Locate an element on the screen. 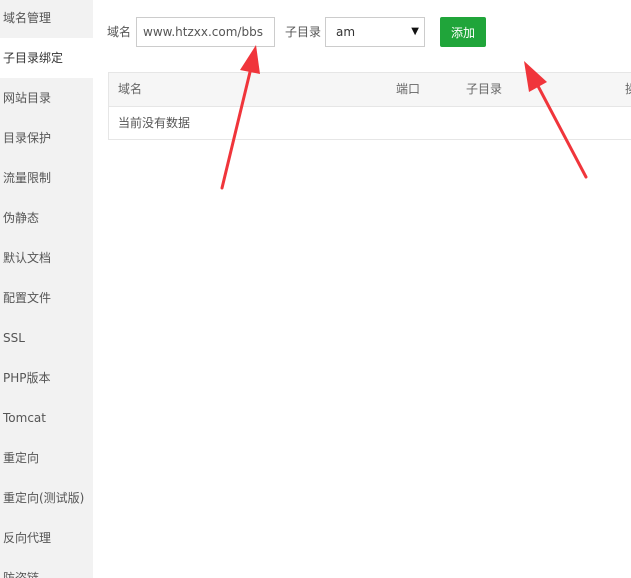 This screenshot has width=631, height=578. add-button: 添加 is located at coordinates (463, 32).